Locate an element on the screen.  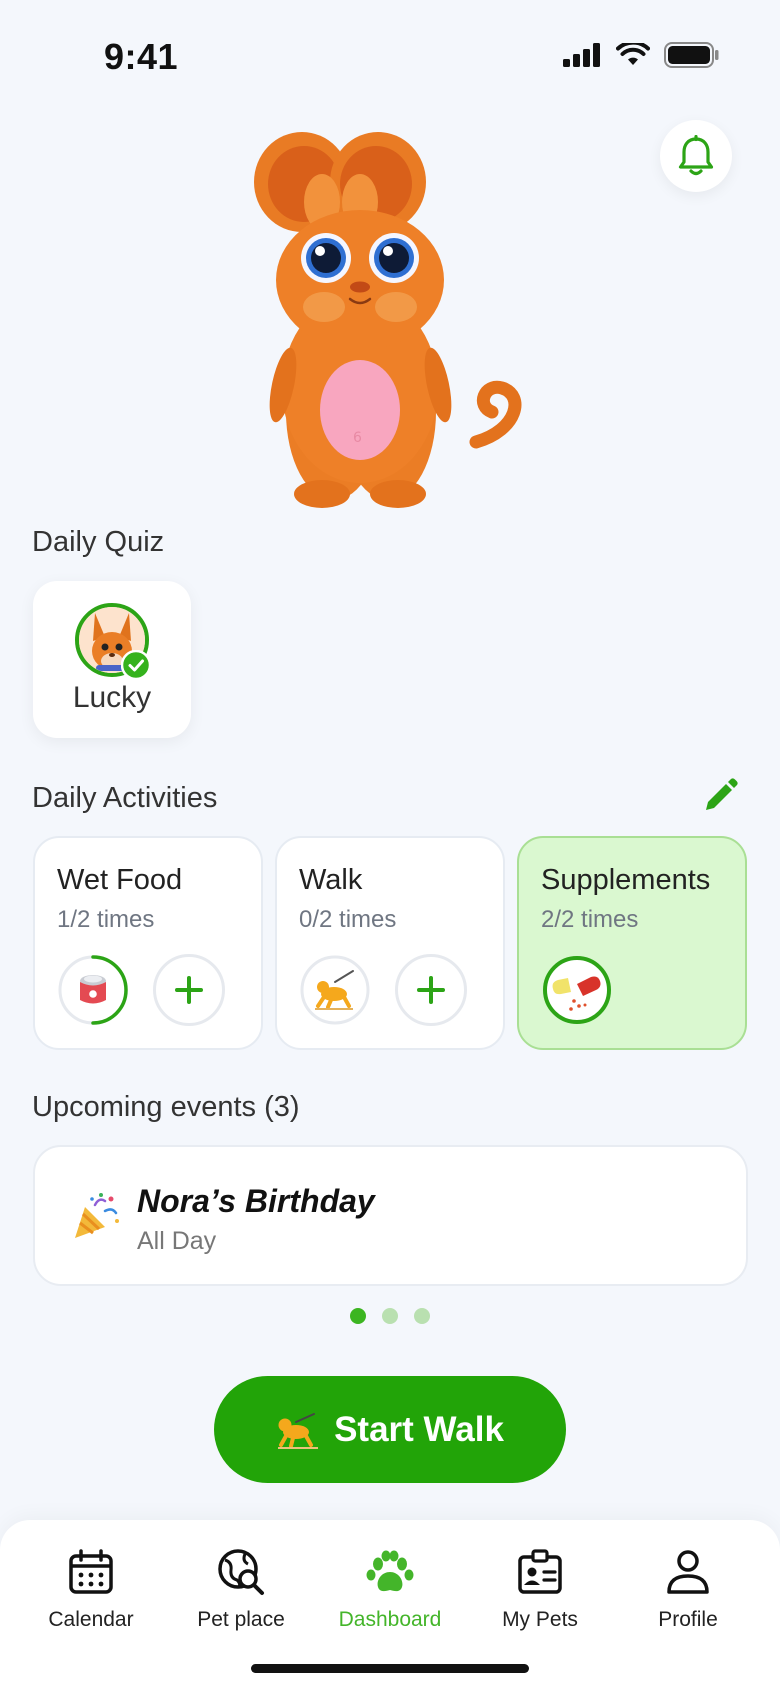
activity-name: Walk is located at coordinates (331, 880).